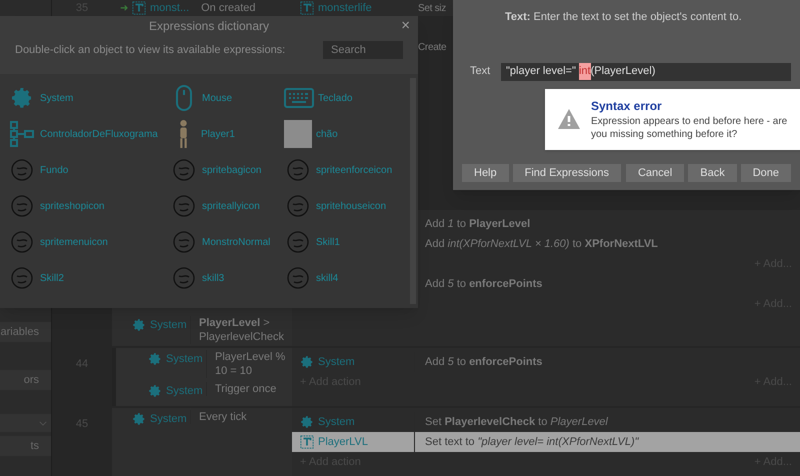  I want to click on dialog-button: Done, so click(765, 173).